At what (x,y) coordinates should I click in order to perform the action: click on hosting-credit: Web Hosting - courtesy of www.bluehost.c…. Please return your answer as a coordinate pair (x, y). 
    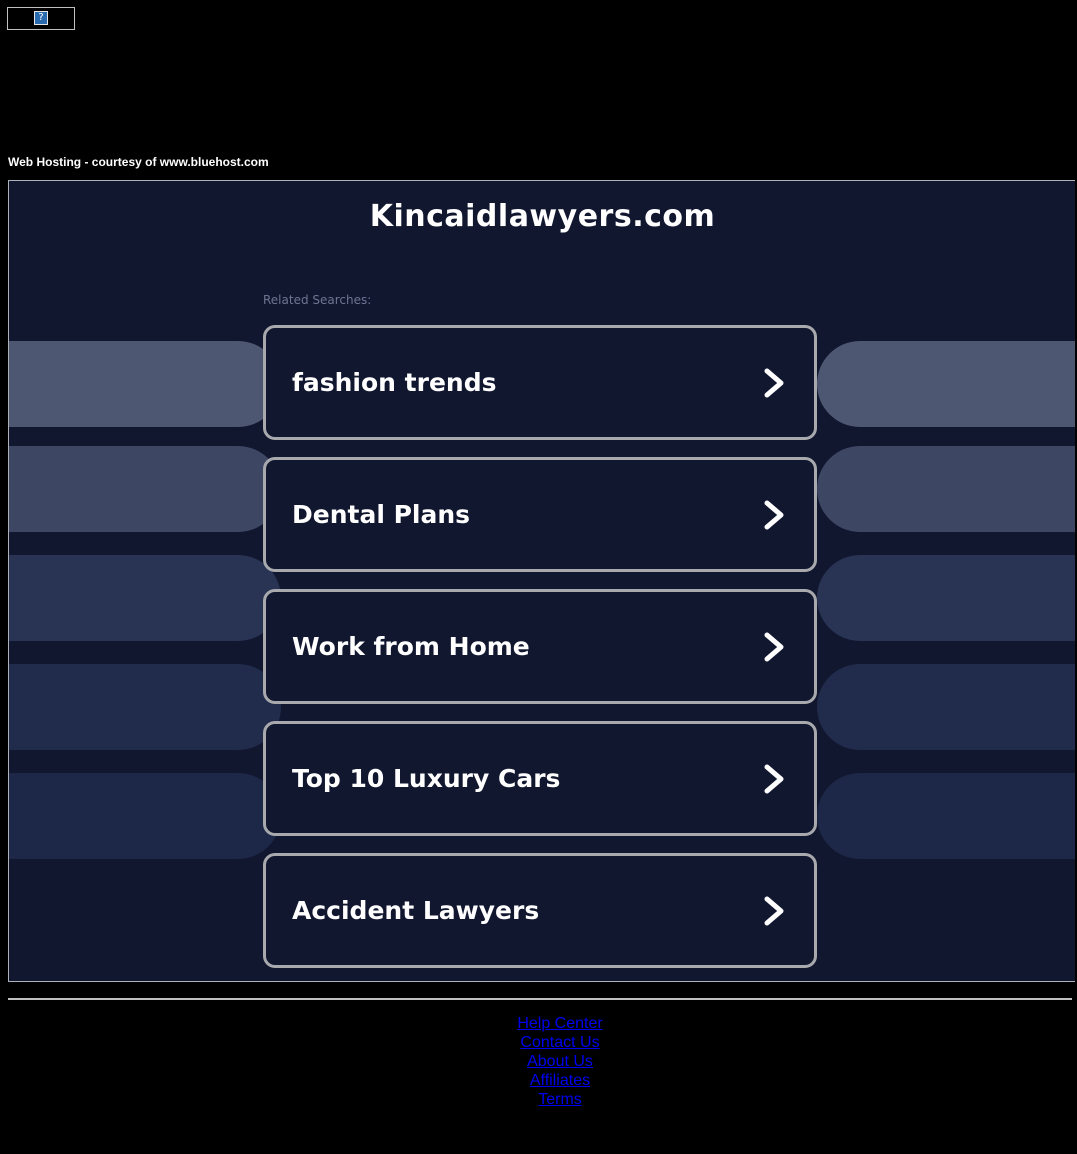
    Looking at the image, I should click on (138, 162).